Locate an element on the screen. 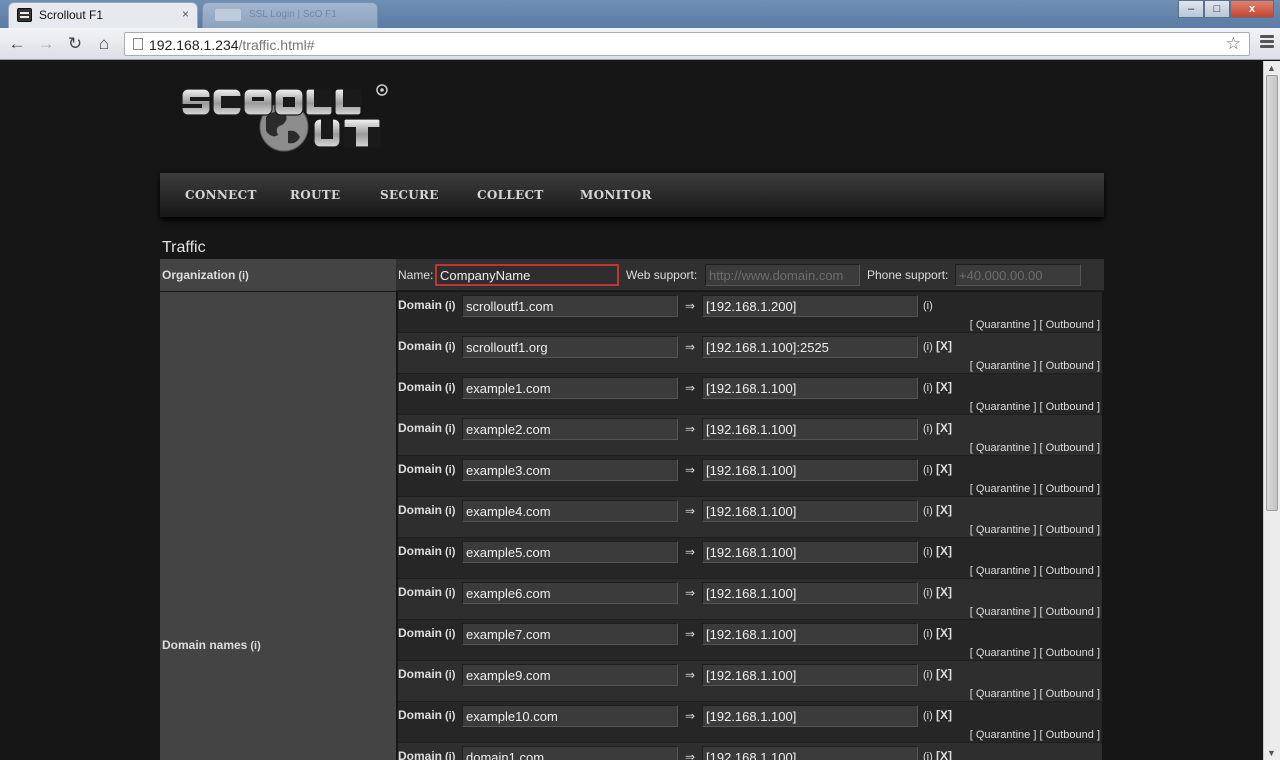 This screenshot has height=760, width=1280. scroll-down-icon: ▼ is located at coordinates (1271, 753).